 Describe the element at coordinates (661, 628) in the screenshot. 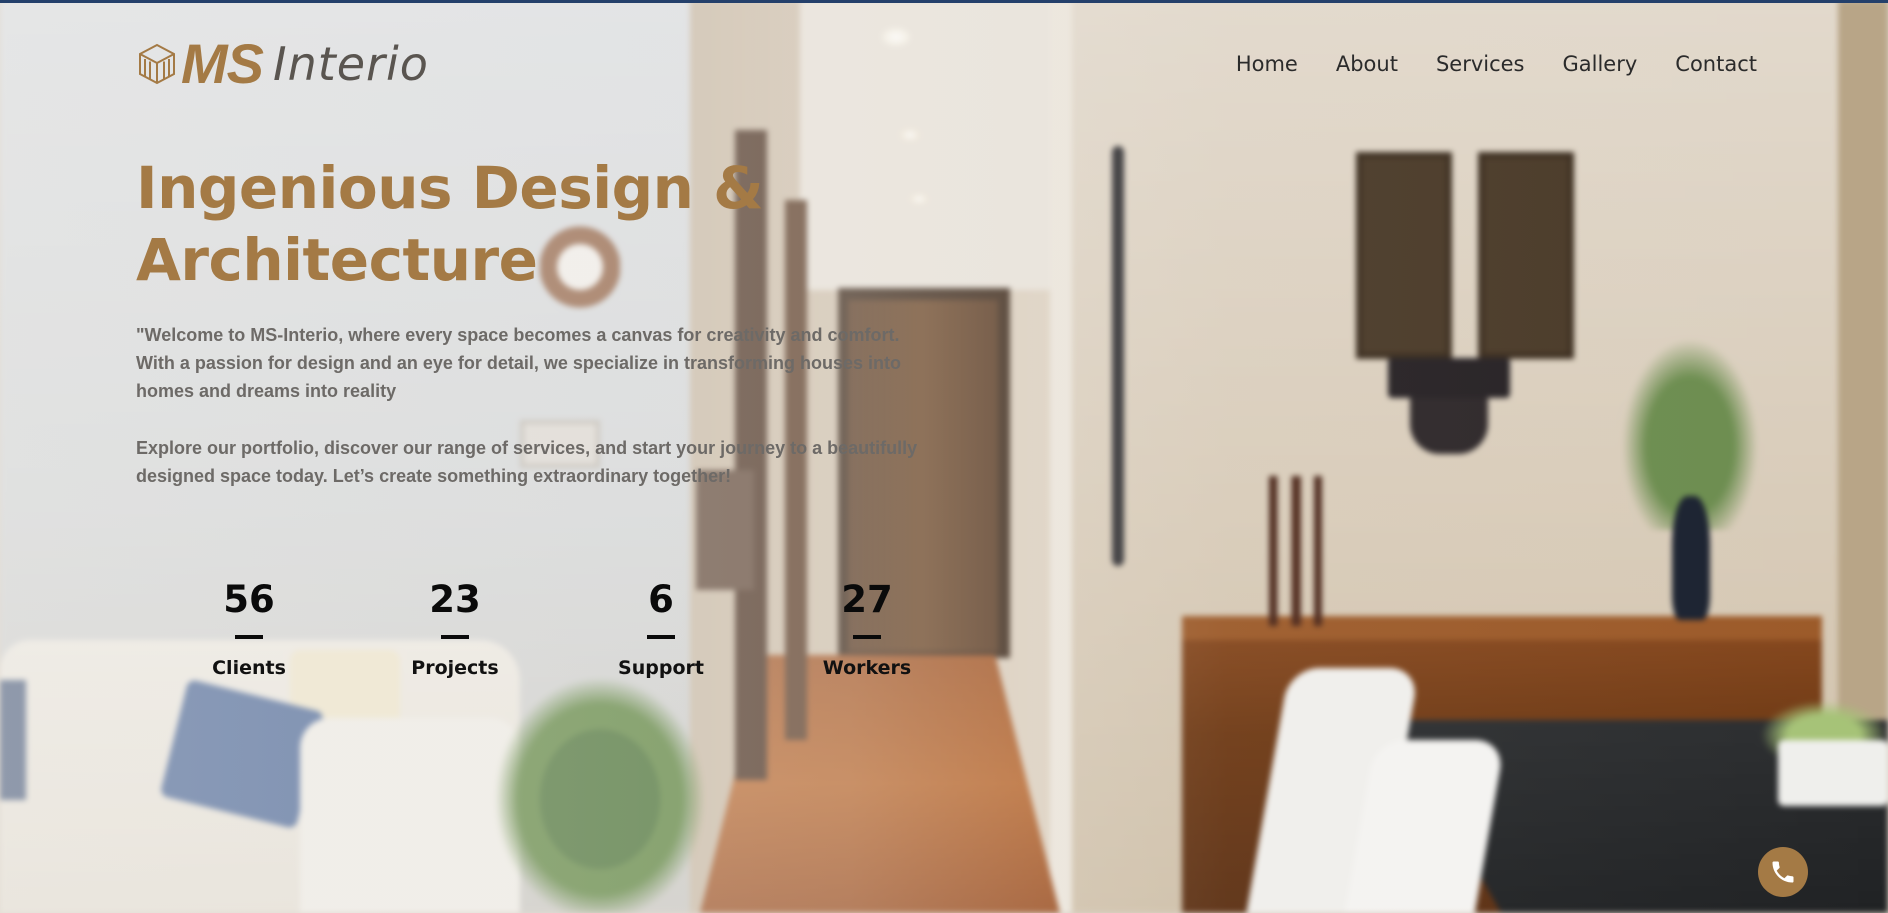

I see `stat-support: 6 Support` at that location.